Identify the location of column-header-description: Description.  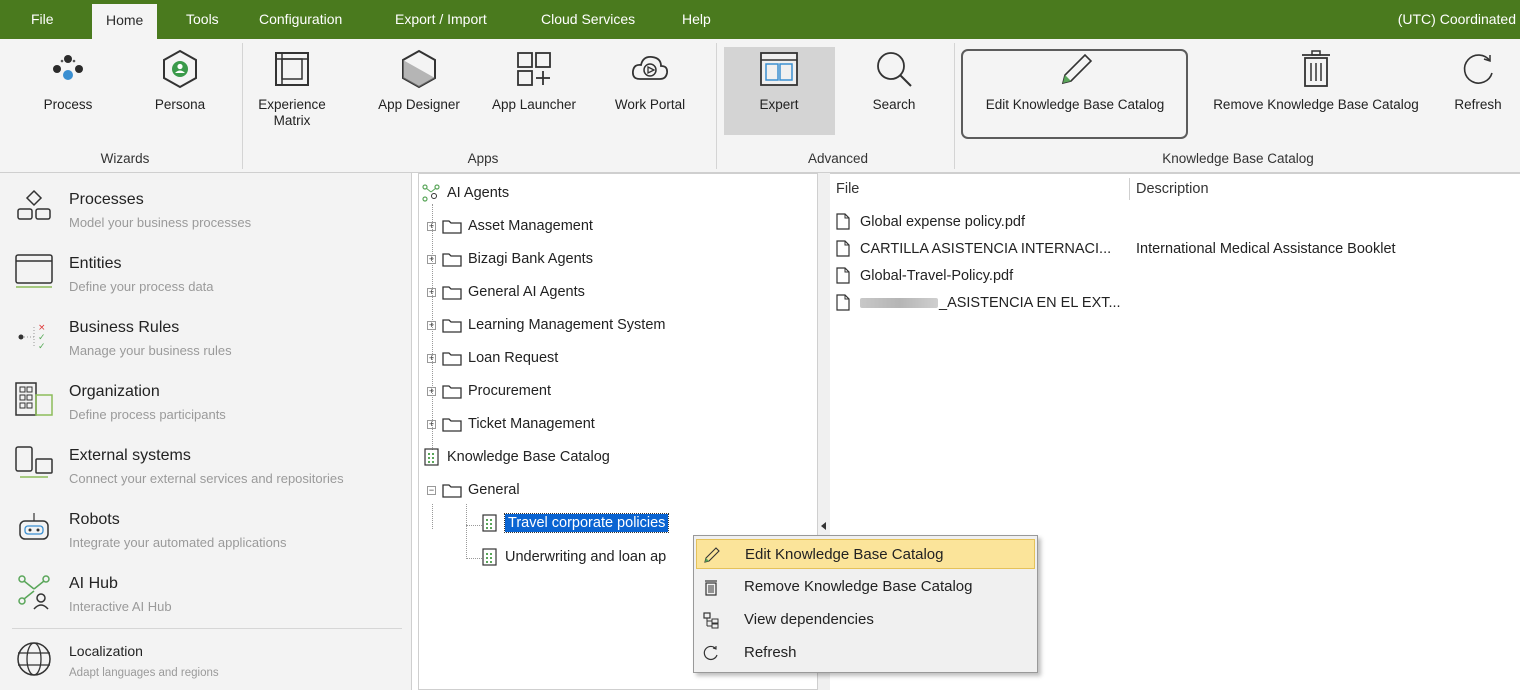
(1325, 189).